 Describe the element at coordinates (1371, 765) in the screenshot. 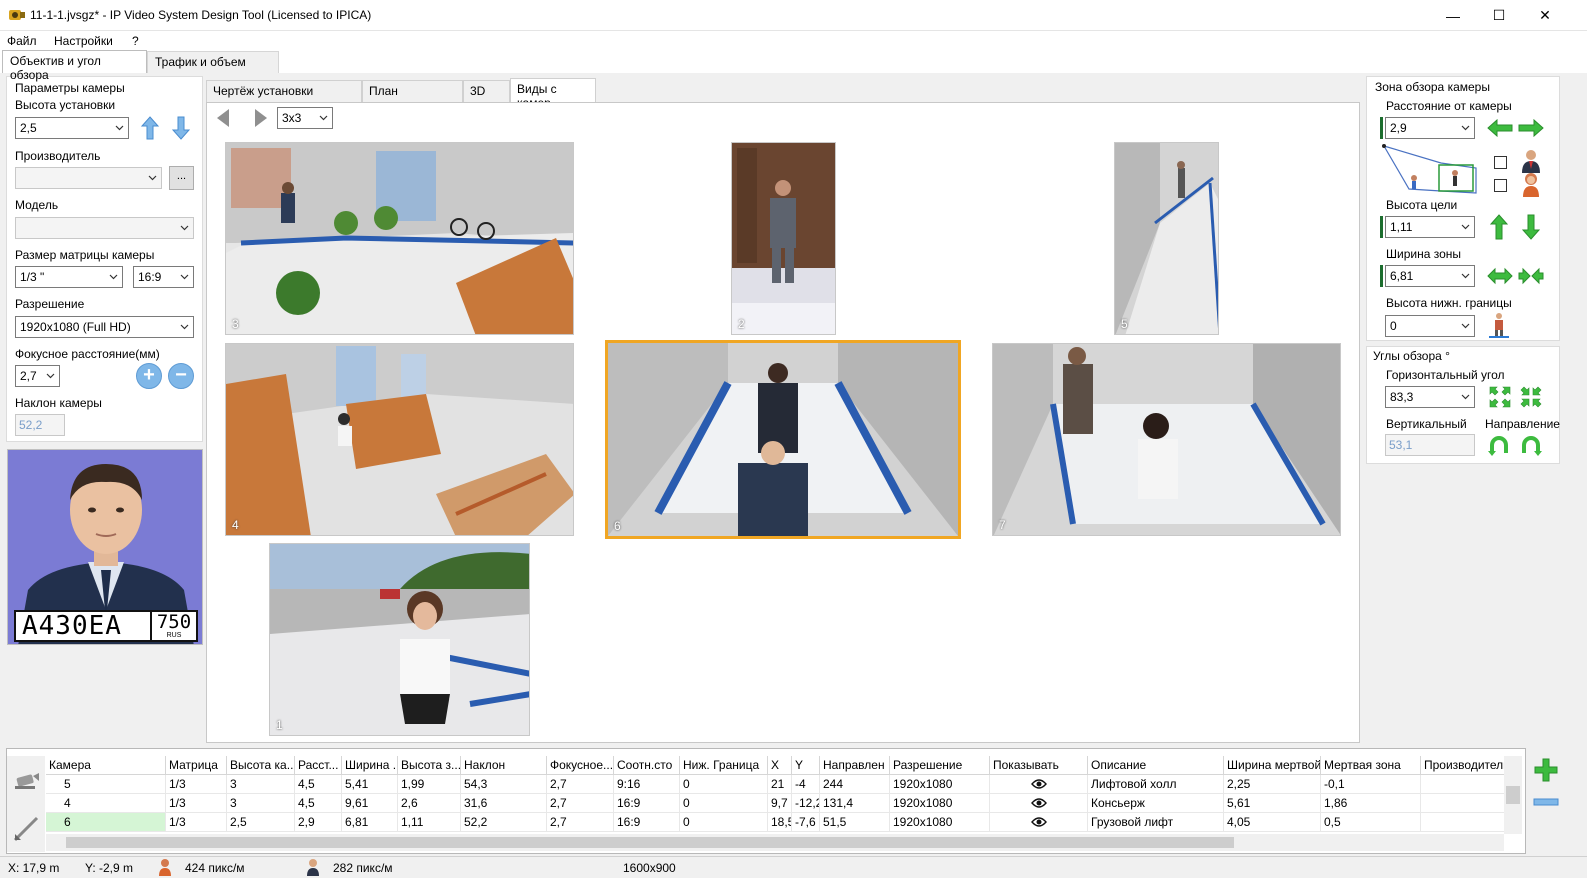

I see `col-header-deadzone: Мертвая зона` at that location.